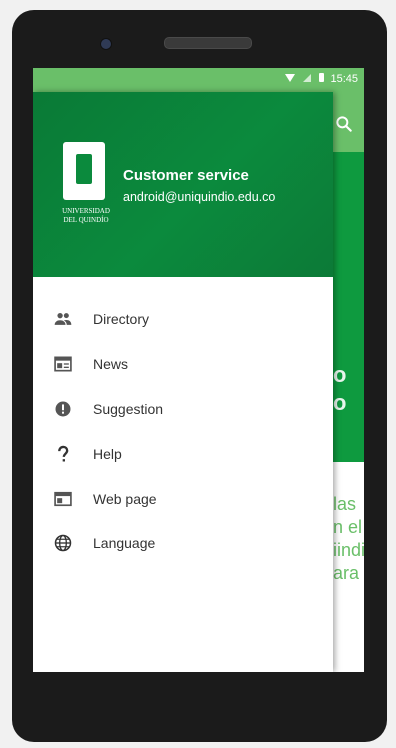 The height and width of the screenshot is (748, 396). What do you see at coordinates (63, 453) in the screenshot?
I see `question-mark-icon` at bounding box center [63, 453].